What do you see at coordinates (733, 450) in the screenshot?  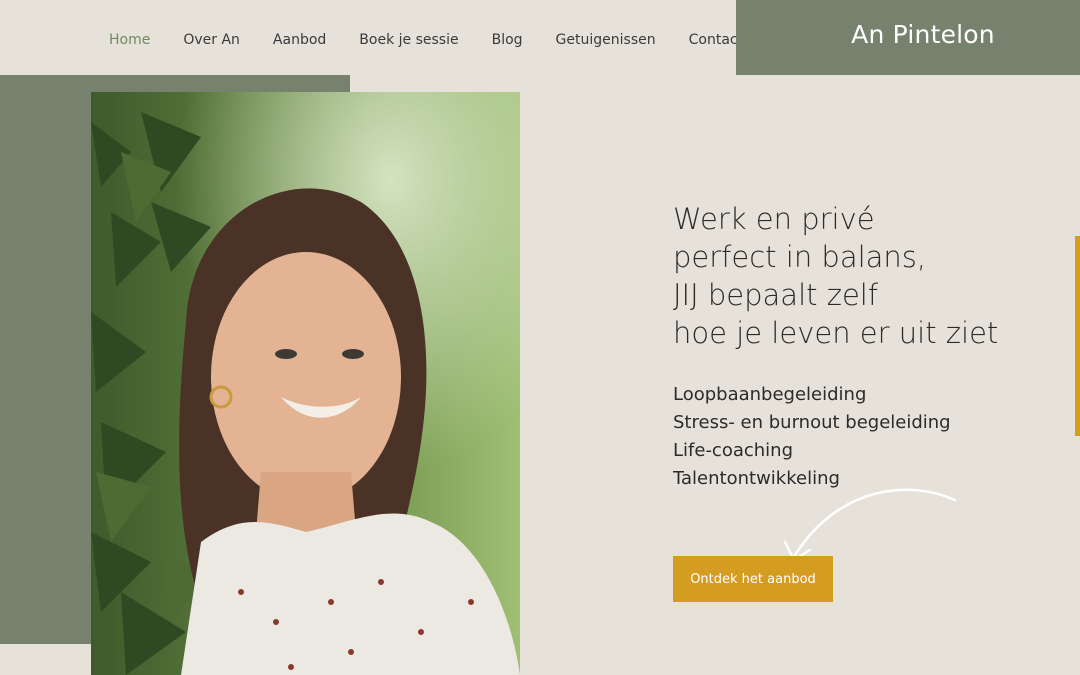 I see `service-item: Life-coaching` at bounding box center [733, 450].